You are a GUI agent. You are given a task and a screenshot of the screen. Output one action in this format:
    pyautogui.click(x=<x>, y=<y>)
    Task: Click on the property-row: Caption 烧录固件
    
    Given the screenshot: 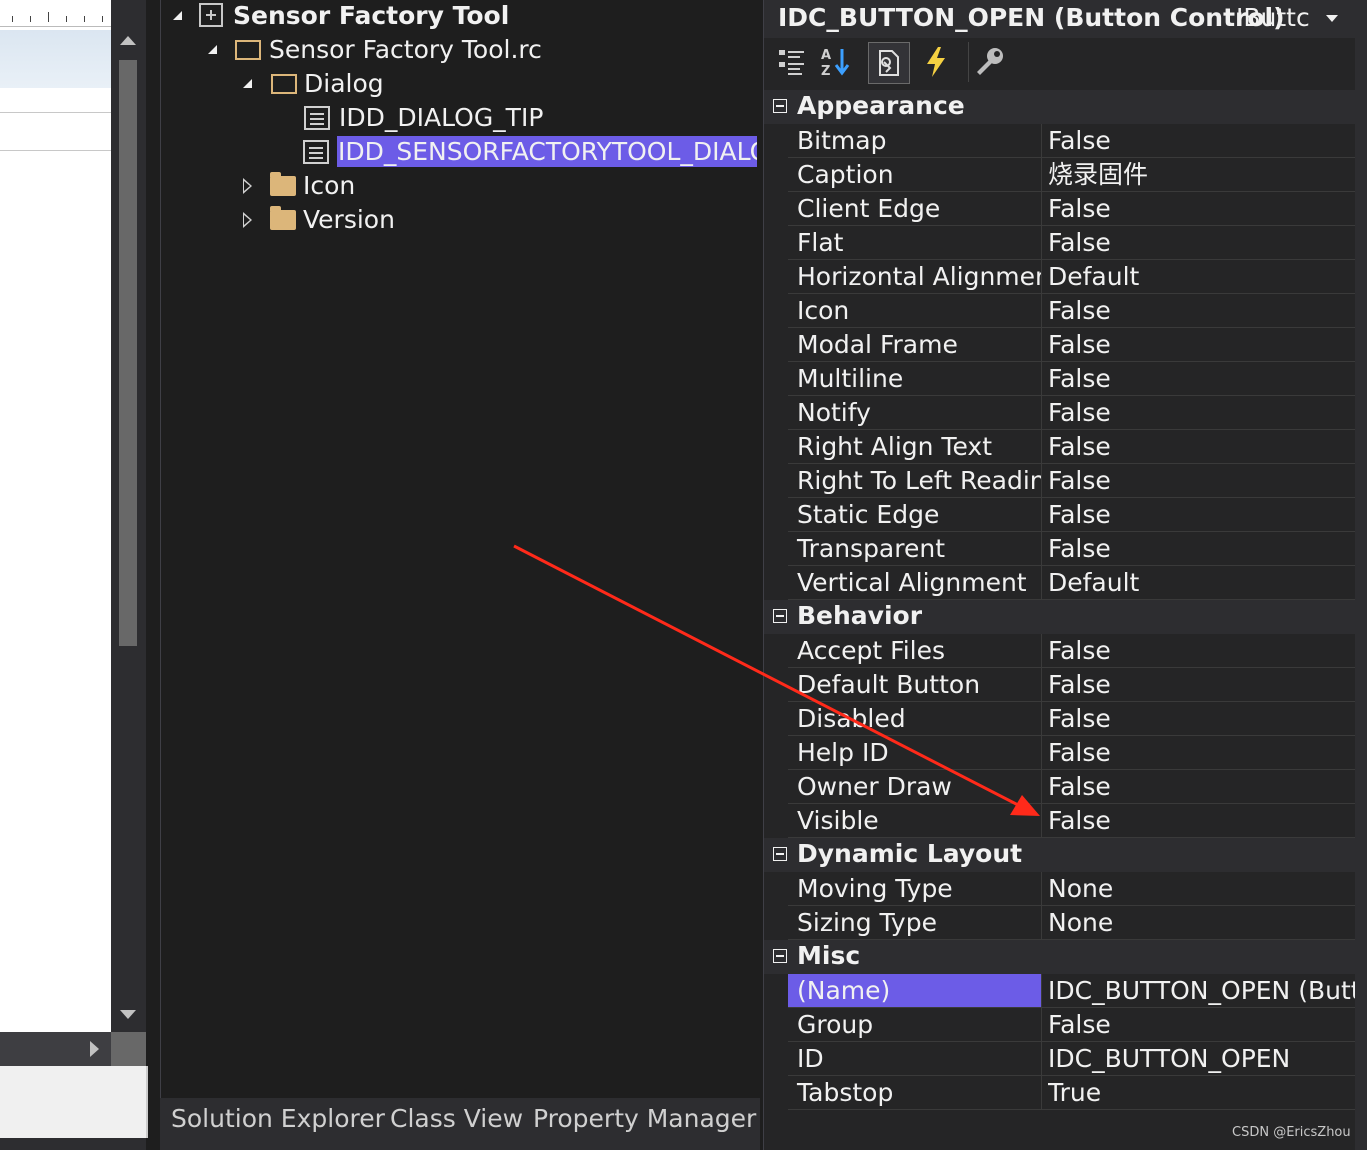 What is the action you would take?
    pyautogui.click(x=1072, y=175)
    